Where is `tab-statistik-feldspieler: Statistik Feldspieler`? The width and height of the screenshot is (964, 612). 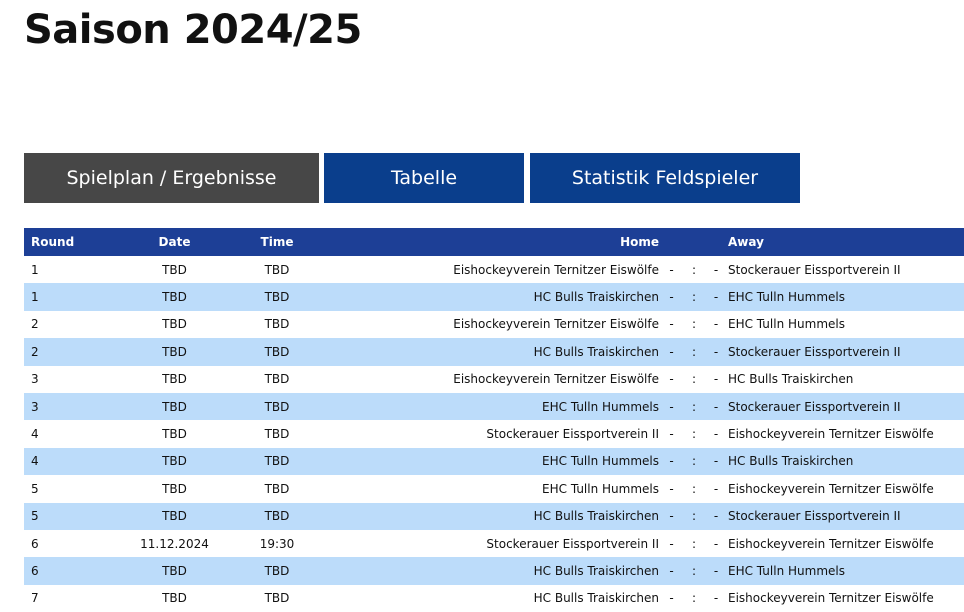 tab-statistik-feldspieler: Statistik Feldspieler is located at coordinates (665, 178).